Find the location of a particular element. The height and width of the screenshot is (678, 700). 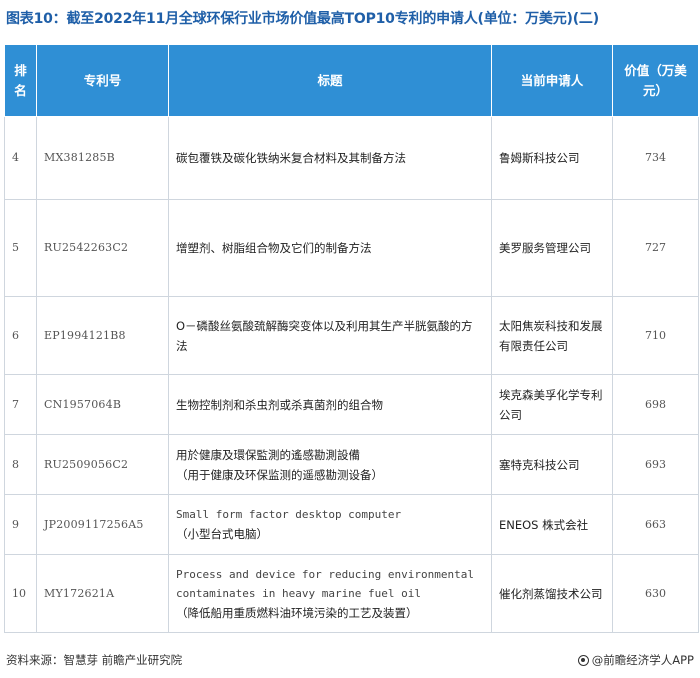

brand-credit-text: @前瞻经济学人APP is located at coordinates (642, 660).